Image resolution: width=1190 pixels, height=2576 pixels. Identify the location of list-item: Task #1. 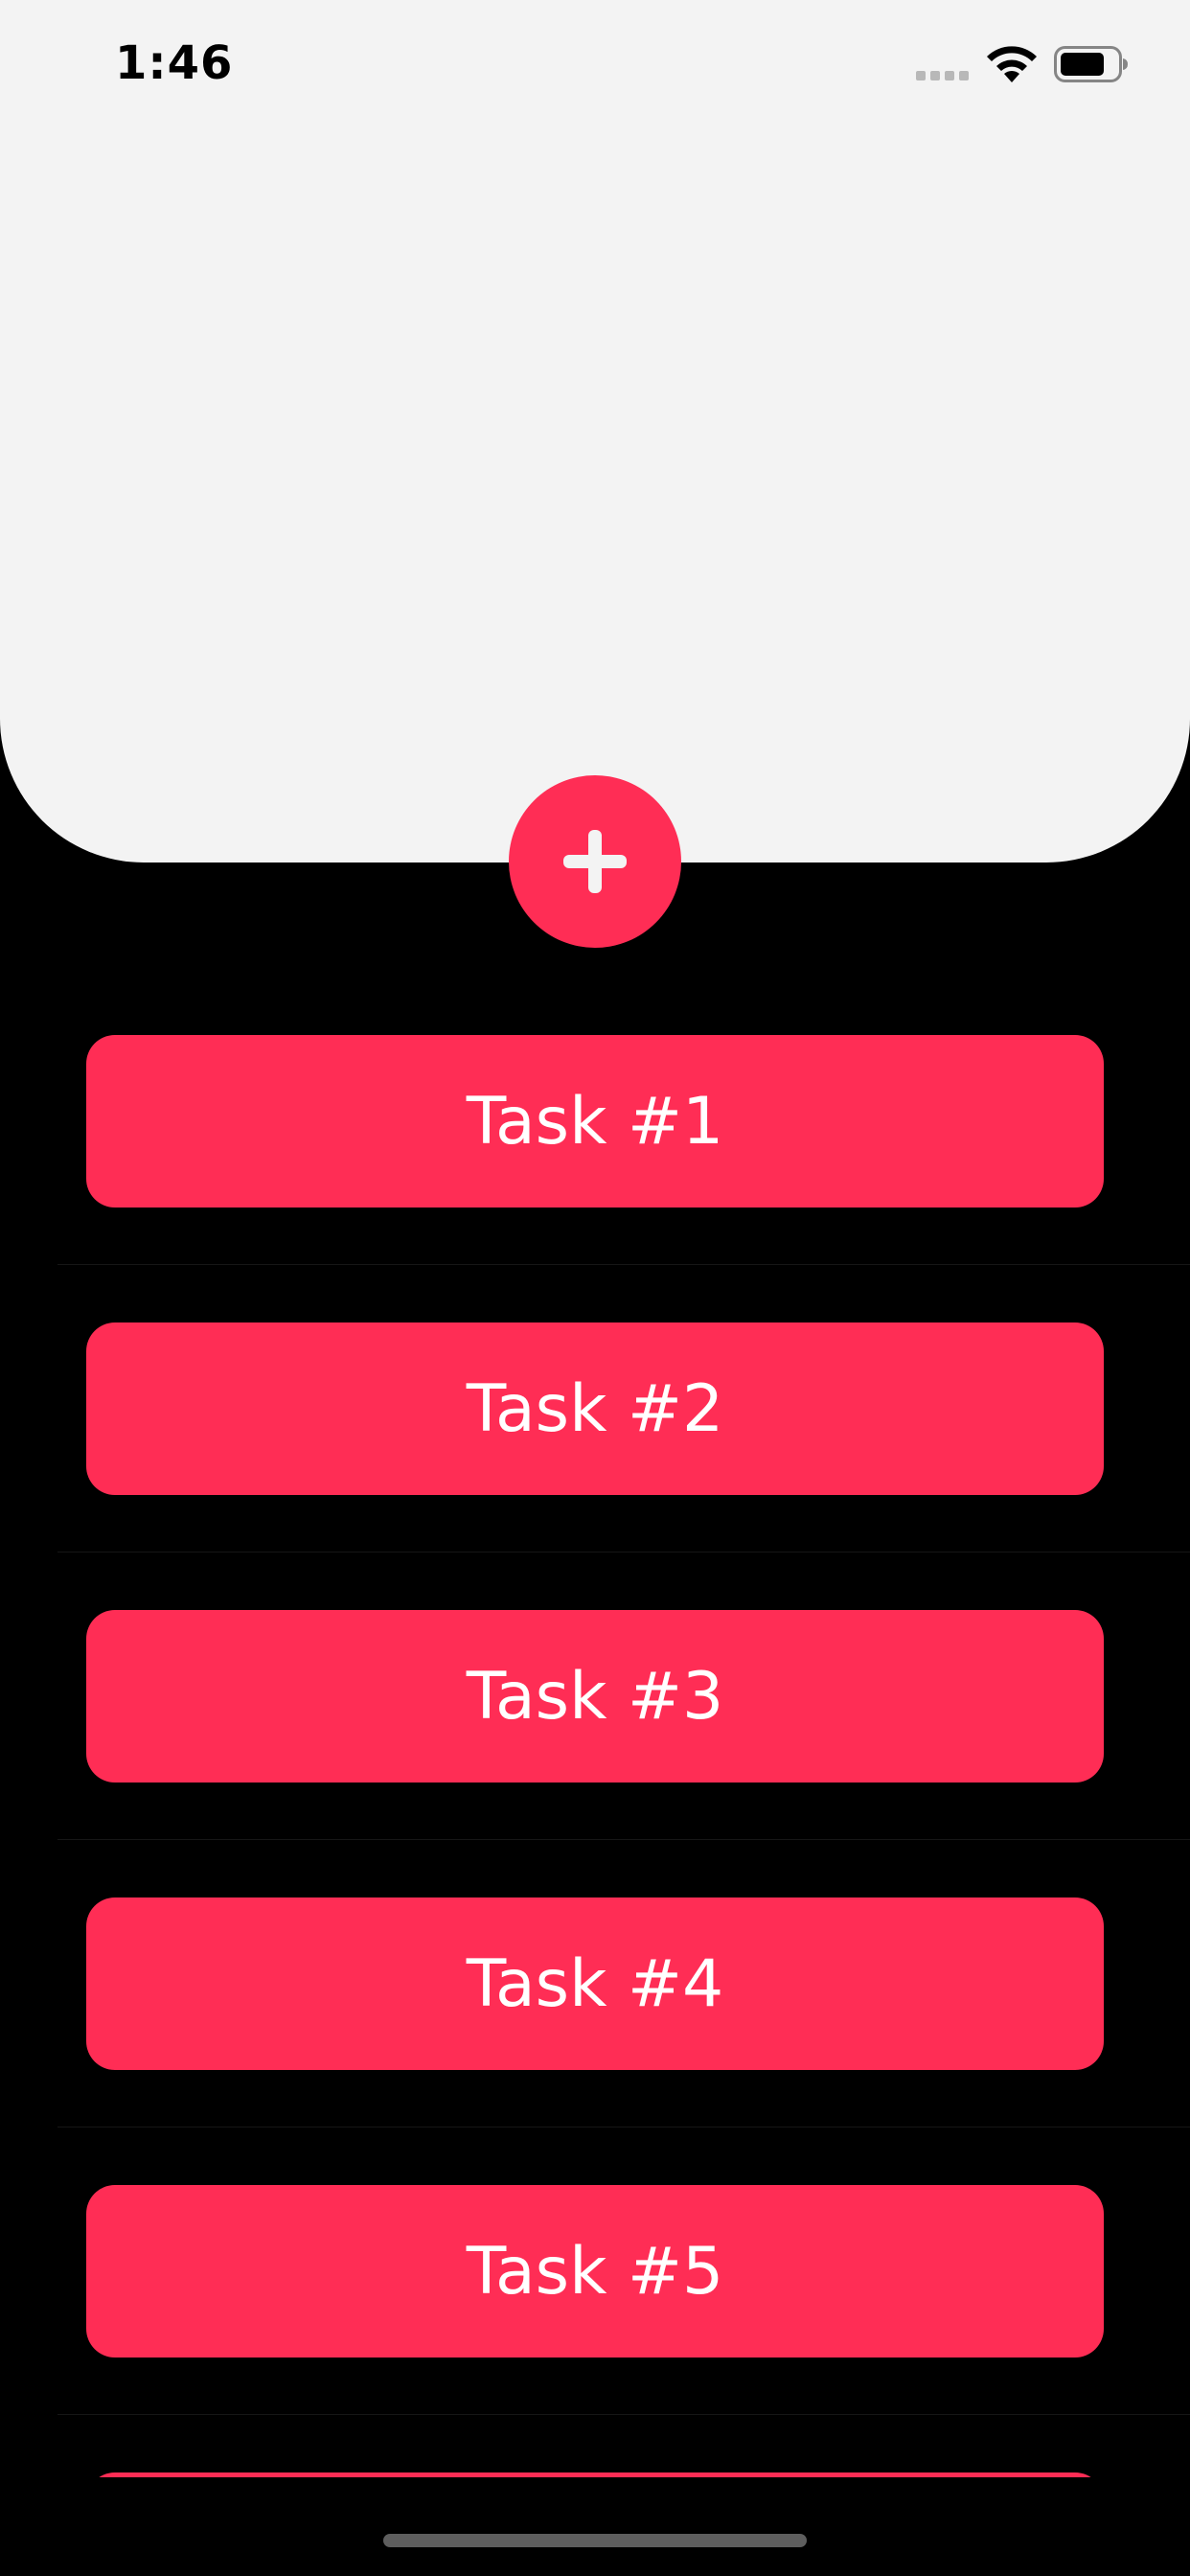
(595, 1121).